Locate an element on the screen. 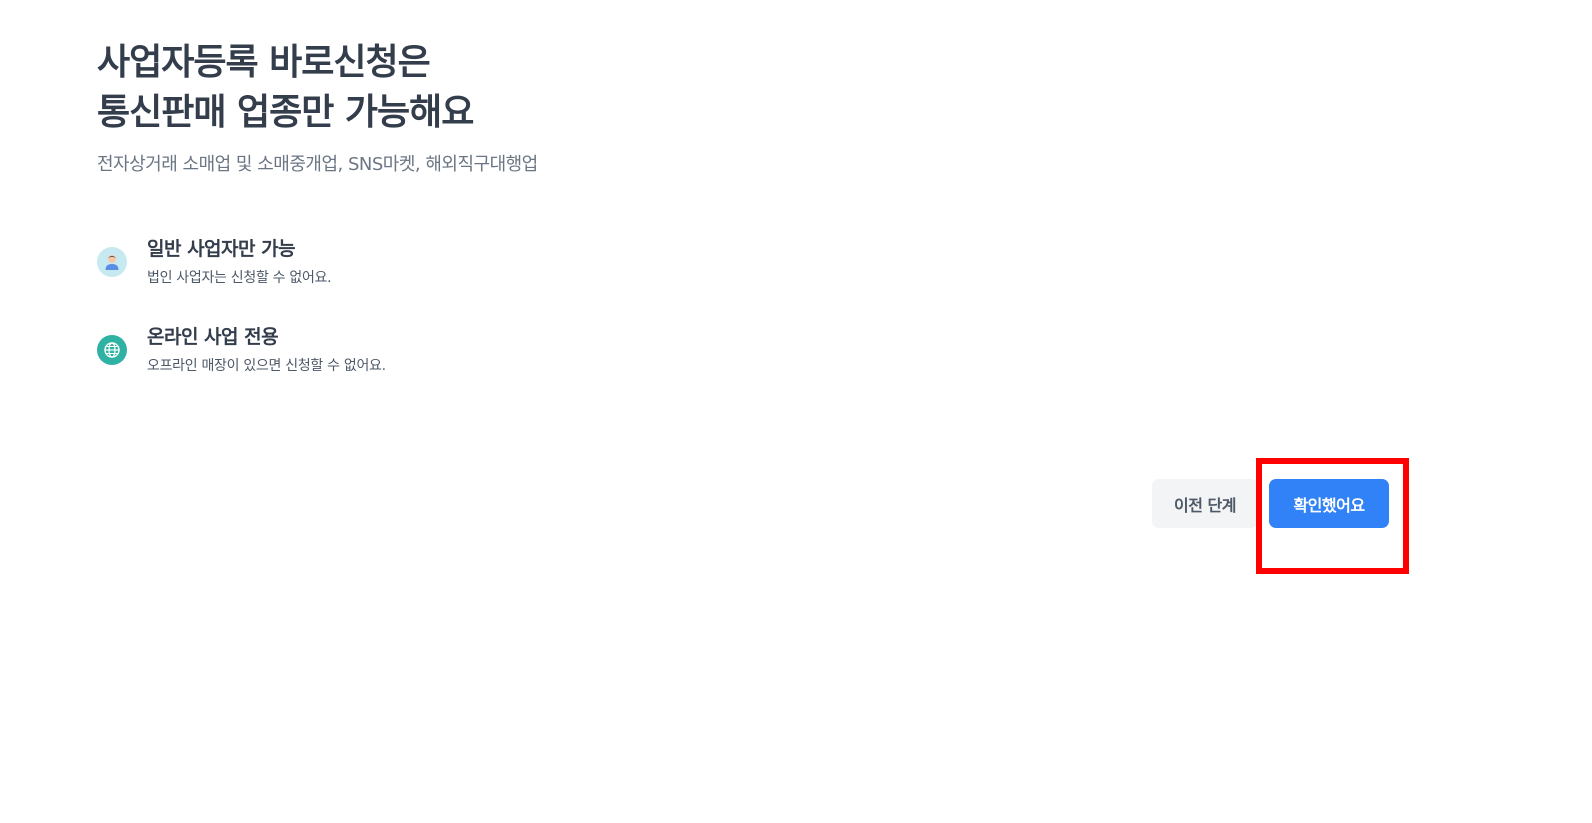 The width and height of the screenshot is (1592, 823). feature-description: 법인 사업자는 신청할 수 없어요. is located at coordinates (239, 278).